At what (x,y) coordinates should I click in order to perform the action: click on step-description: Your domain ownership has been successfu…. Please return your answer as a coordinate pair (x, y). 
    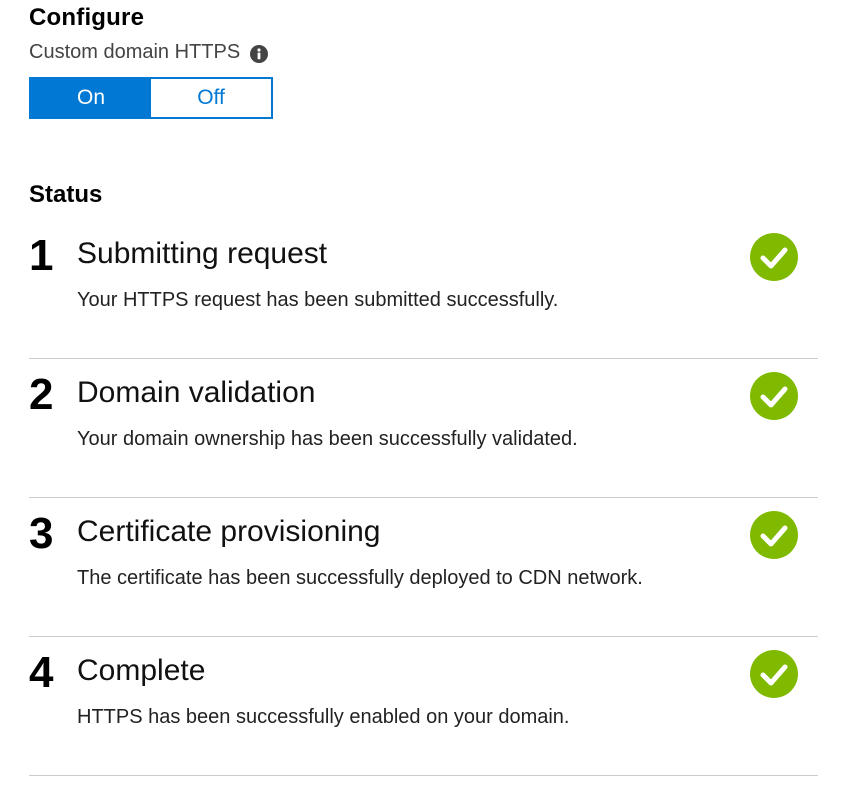
    Looking at the image, I should click on (327, 439).